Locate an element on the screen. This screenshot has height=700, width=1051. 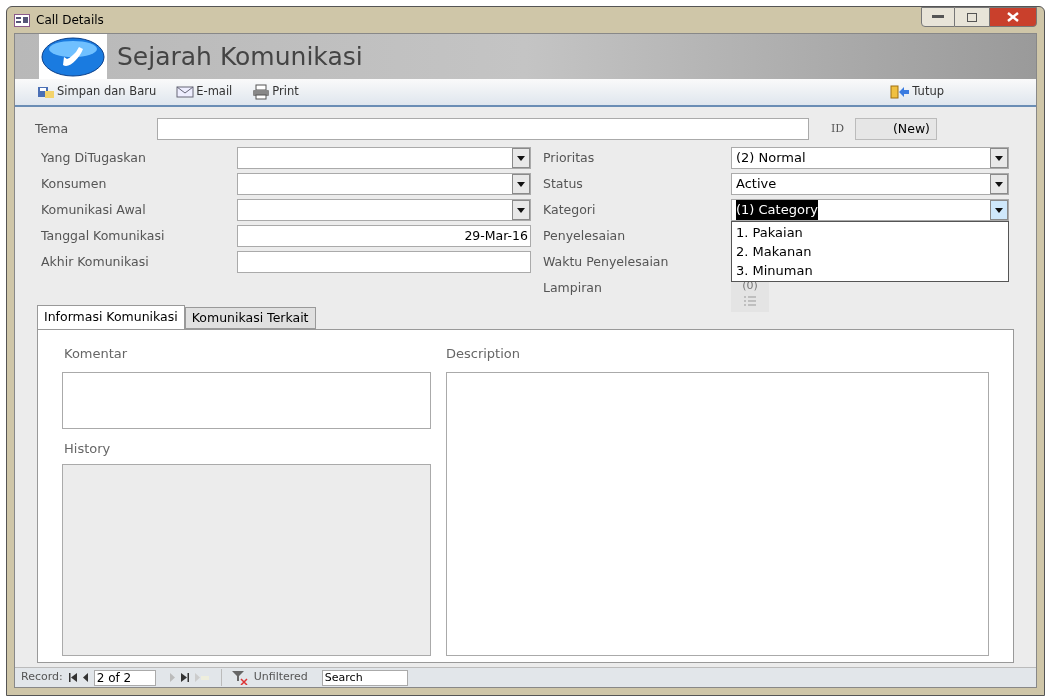
komentar-field is located at coordinates (246, 400).